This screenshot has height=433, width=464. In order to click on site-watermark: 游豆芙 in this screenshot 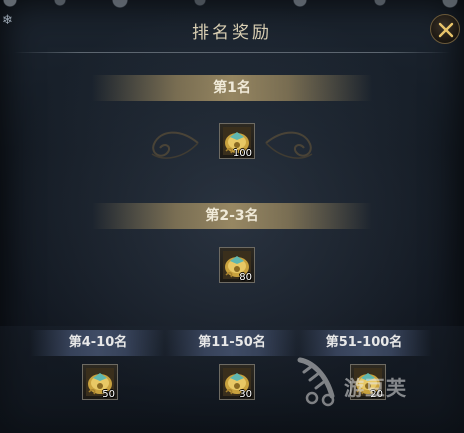, I will do `click(367, 382)`.